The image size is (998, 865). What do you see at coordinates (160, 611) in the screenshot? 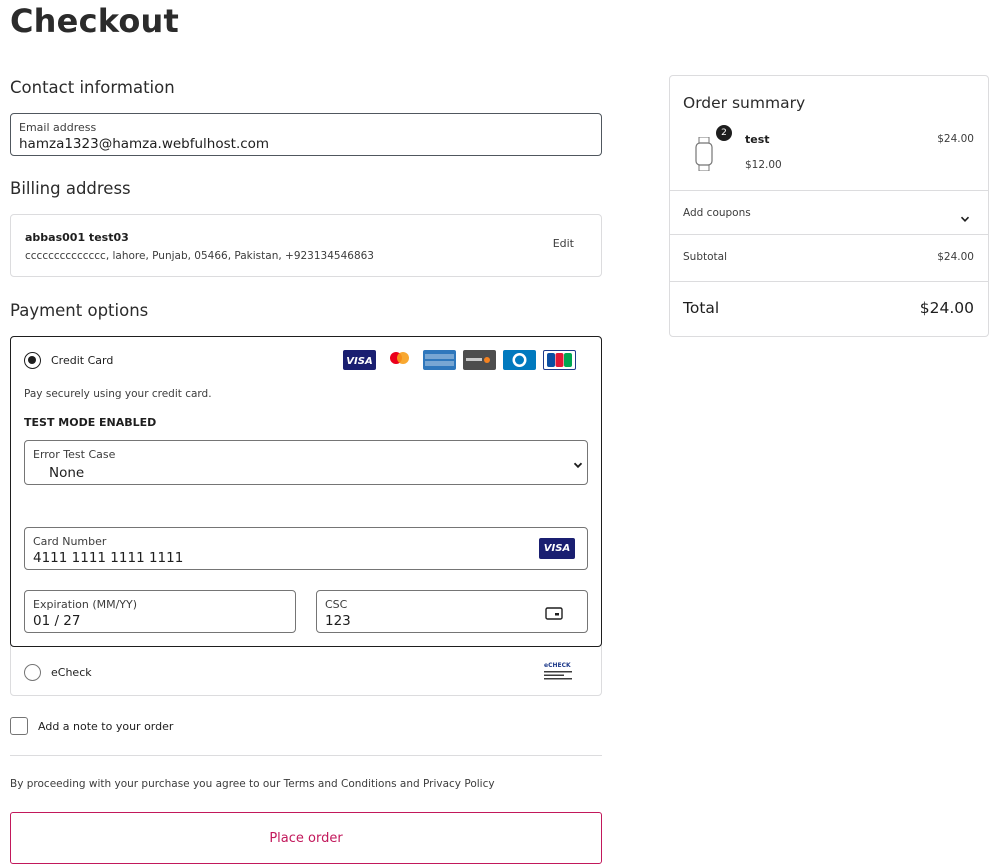
I see `expiration-field: Expiration (MM/YY) 01 / 27` at bounding box center [160, 611].